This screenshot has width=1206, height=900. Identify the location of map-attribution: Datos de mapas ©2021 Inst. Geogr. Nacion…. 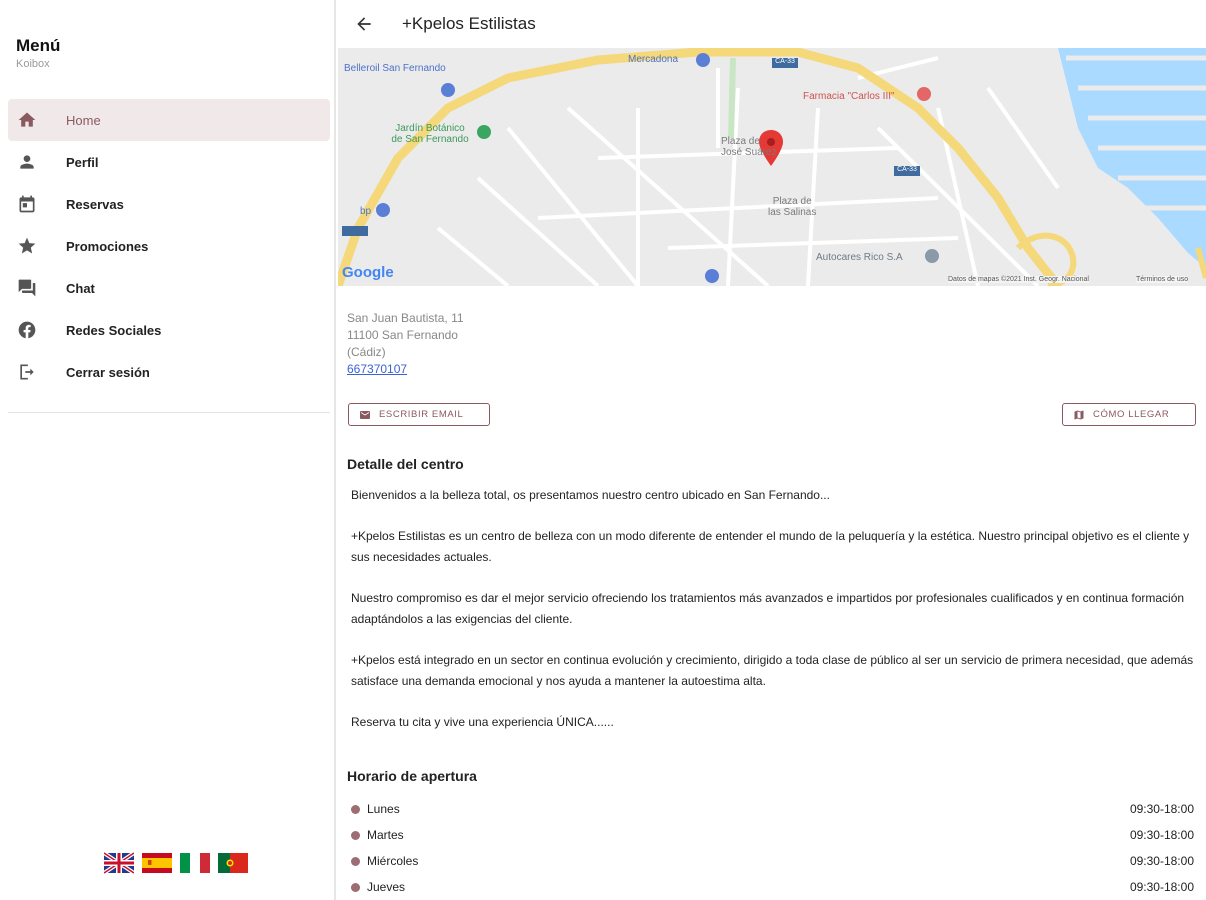
(1018, 279).